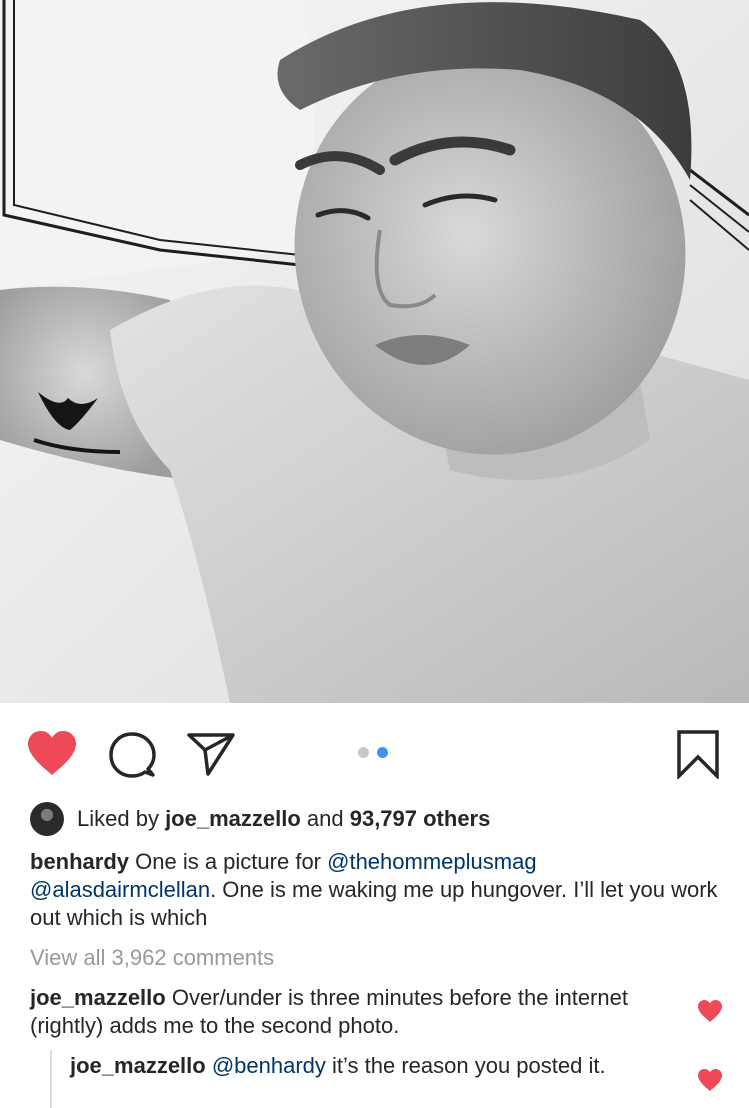 The height and width of the screenshot is (1108, 749). Describe the element at coordinates (382, 752) in the screenshot. I see `carousel-dot-active` at that location.